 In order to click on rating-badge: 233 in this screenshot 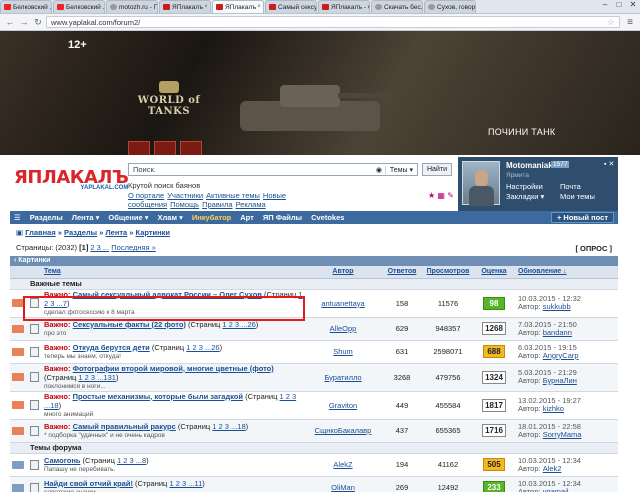, I will do `click(494, 486)`.